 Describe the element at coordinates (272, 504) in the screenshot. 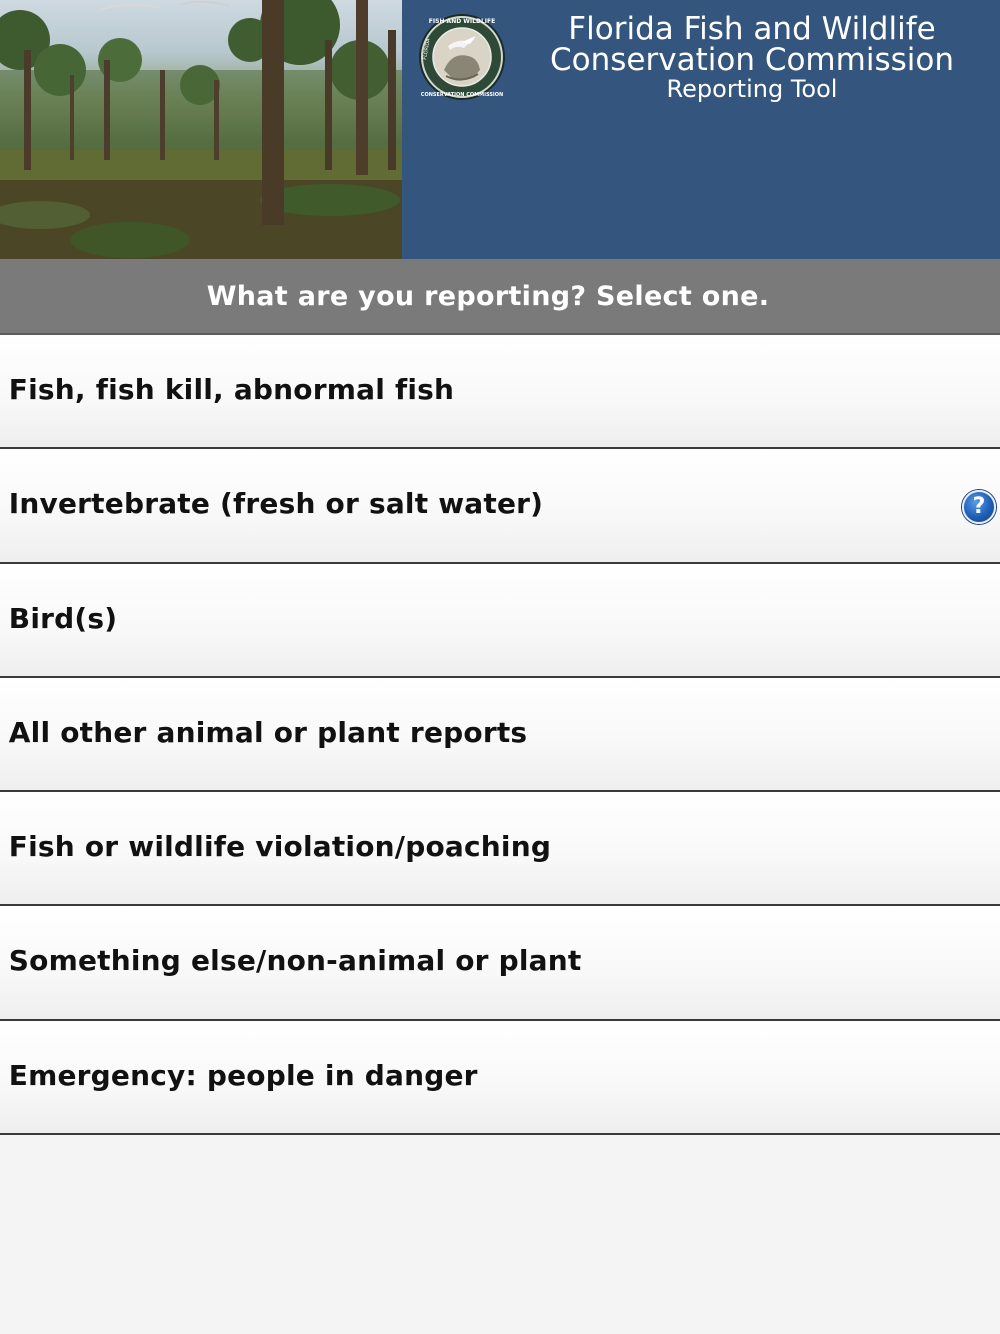

I see `report-option-label: . Invertebrate (fresh or salt water)` at that location.